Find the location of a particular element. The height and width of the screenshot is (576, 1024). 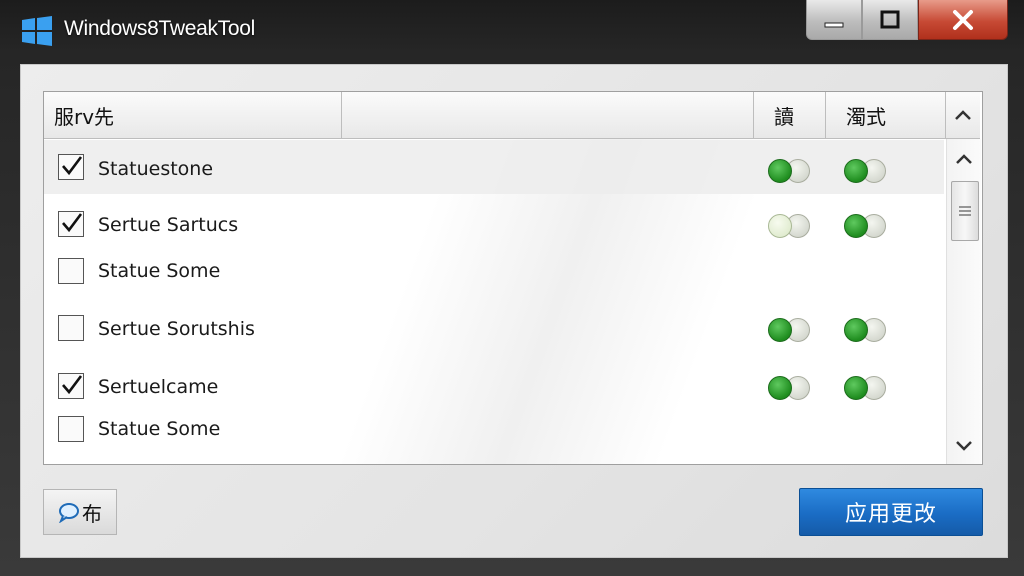

scroll-up-button is located at coordinates (964, 159).